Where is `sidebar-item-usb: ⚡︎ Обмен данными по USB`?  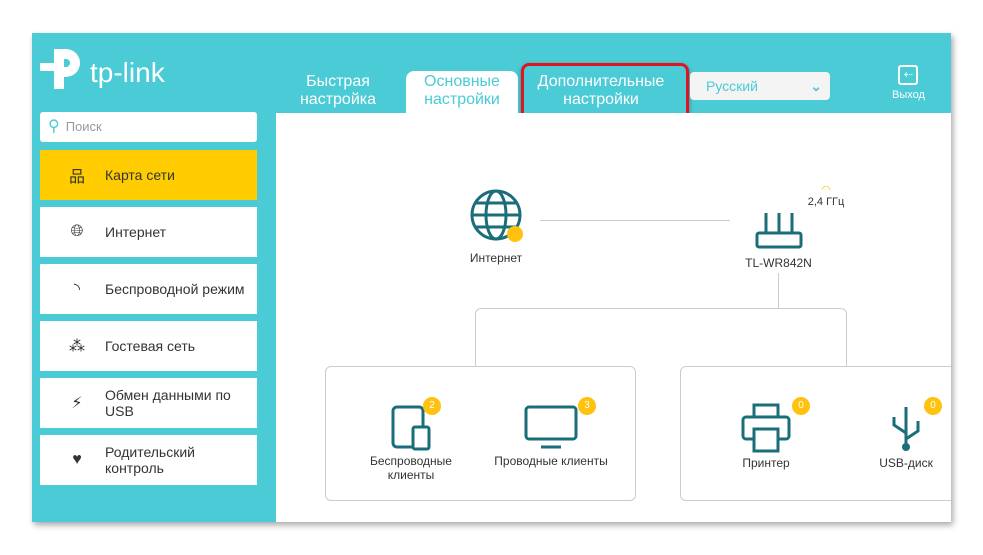 sidebar-item-usb: ⚡︎ Обмен данными по USB is located at coordinates (148, 403).